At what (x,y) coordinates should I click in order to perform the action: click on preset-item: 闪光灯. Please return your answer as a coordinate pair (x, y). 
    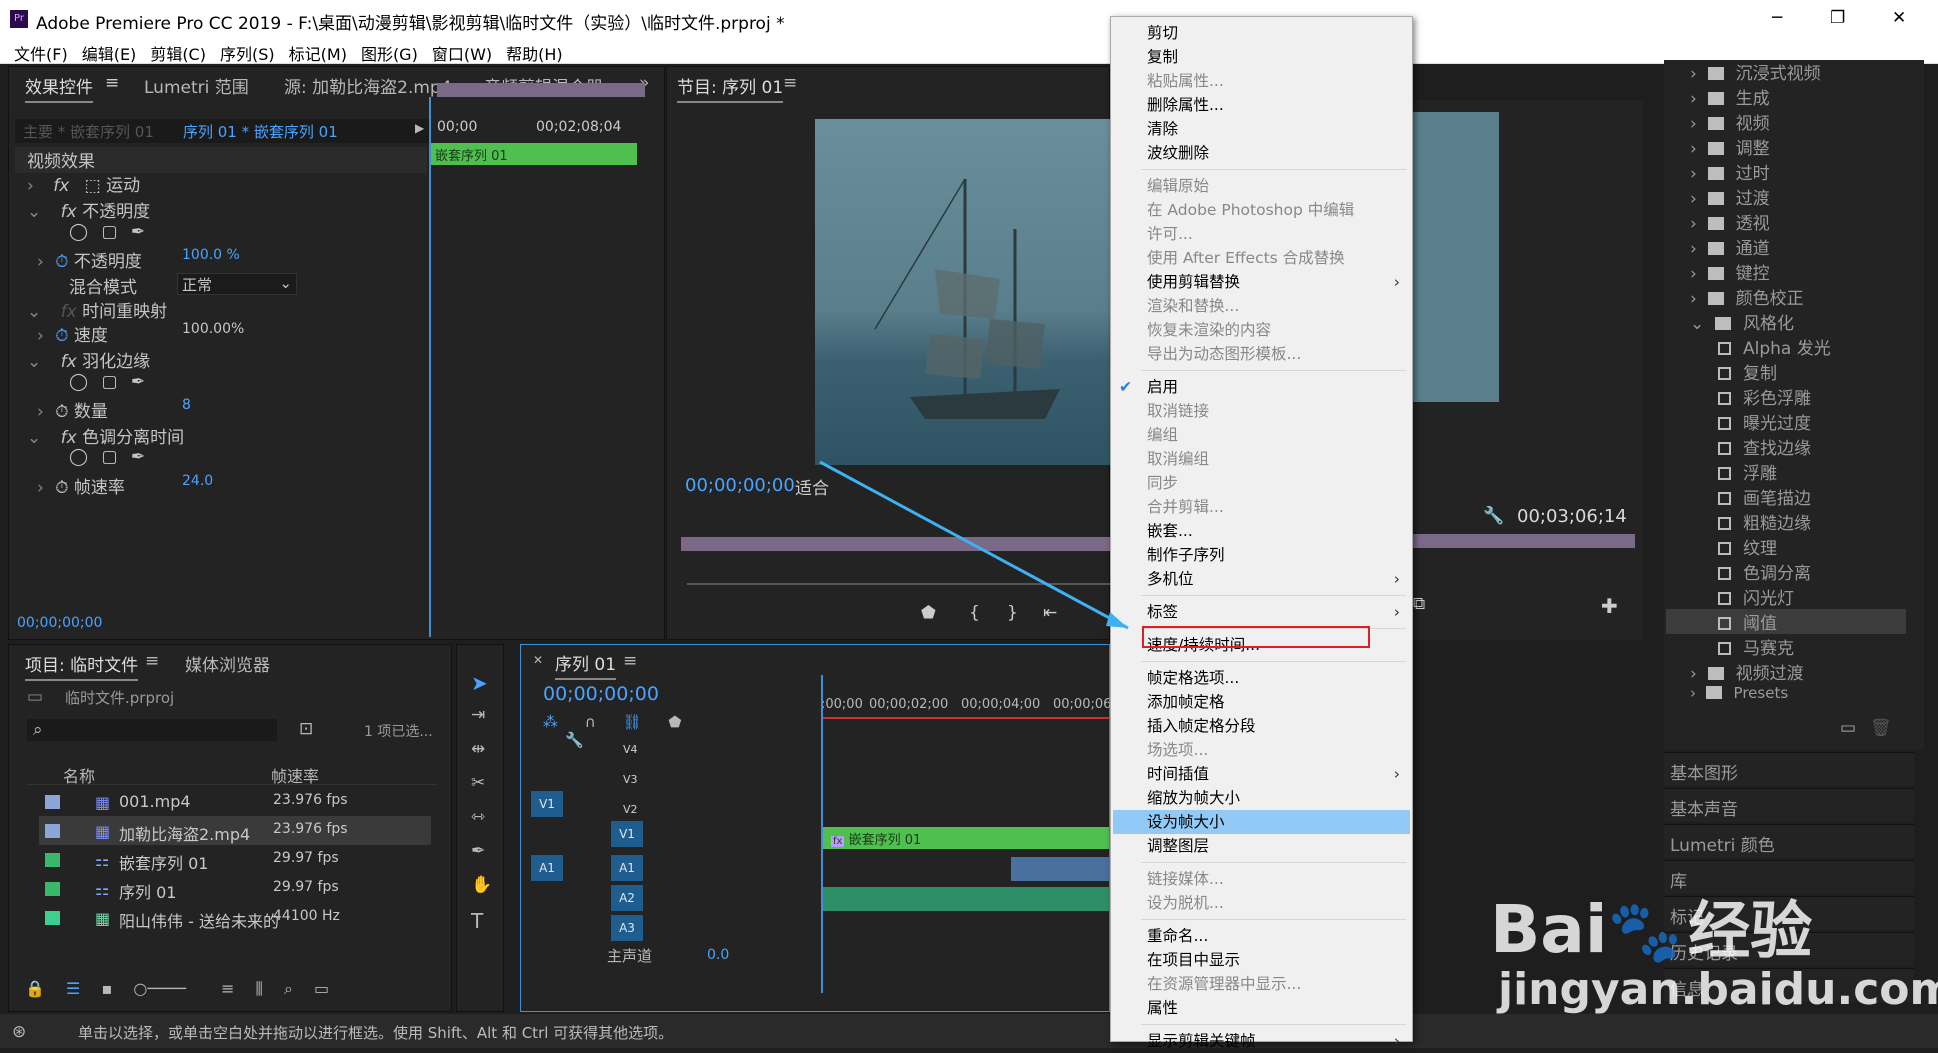
    Looking at the image, I should click on (1756, 596).